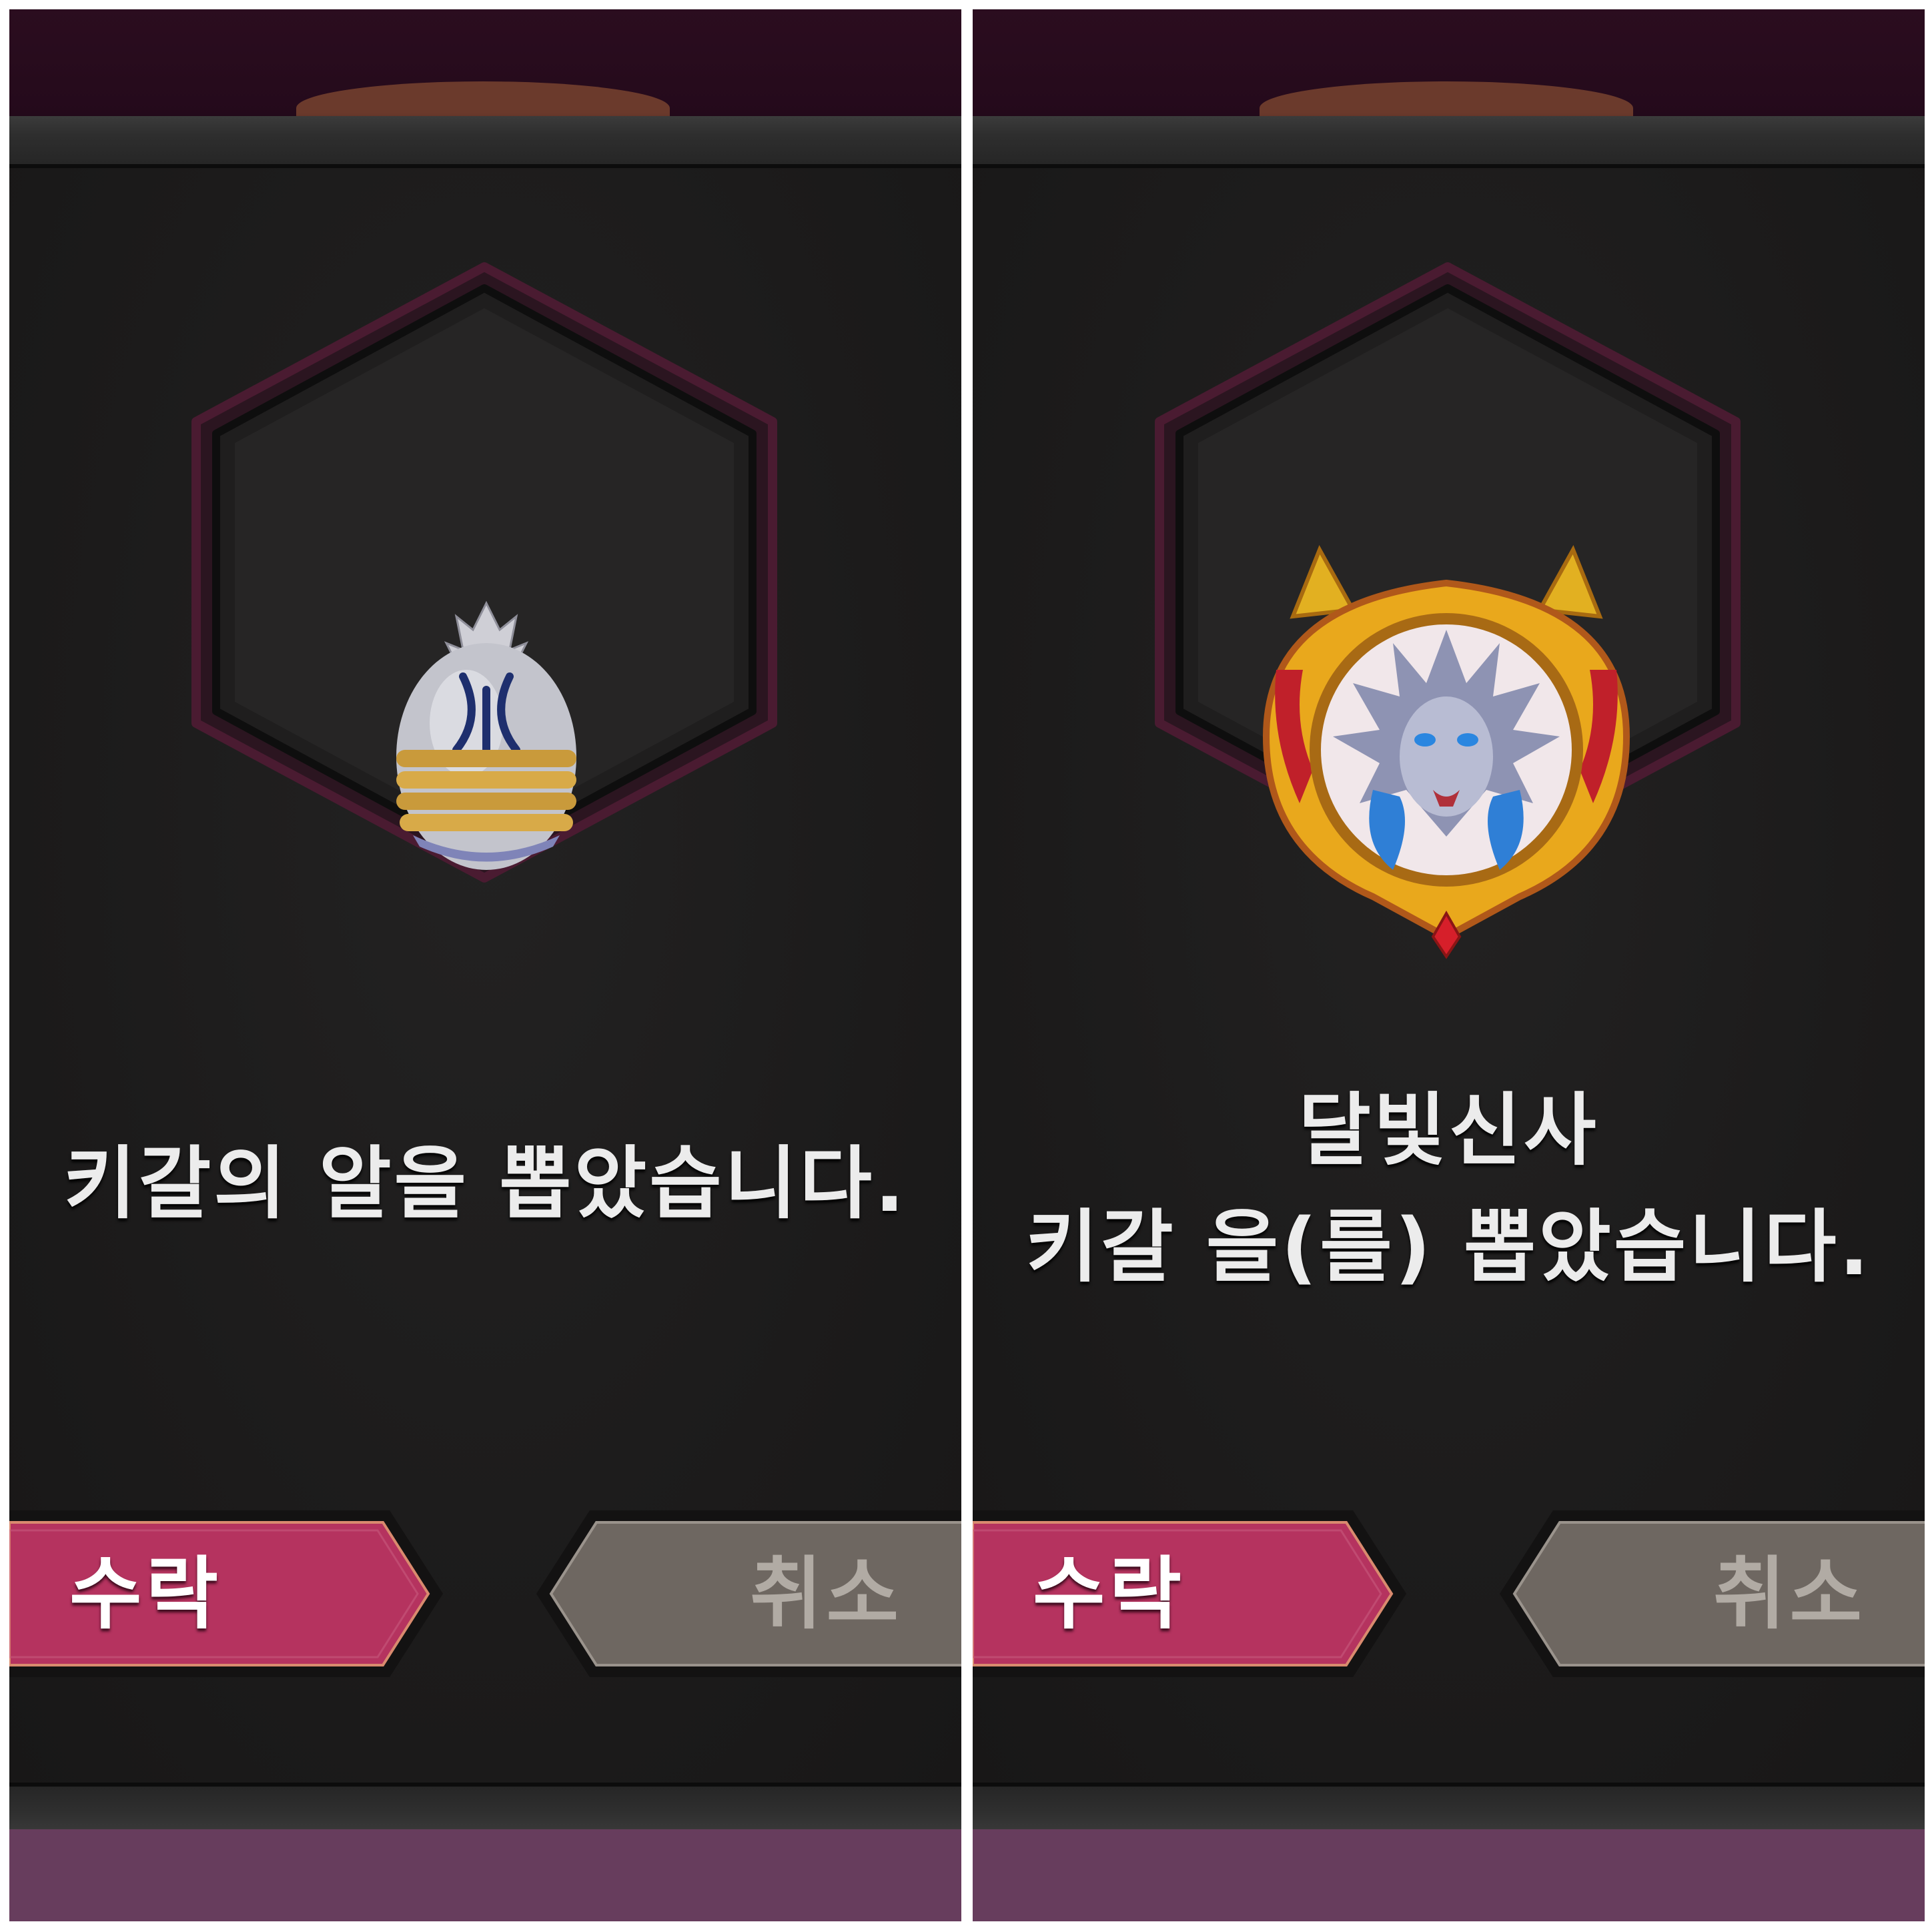 This screenshot has height=1932, width=1932. What do you see at coordinates (1448, 1247) in the screenshot?
I see `draw-message: 키갈 을(를) 뽑았습니다.` at bounding box center [1448, 1247].